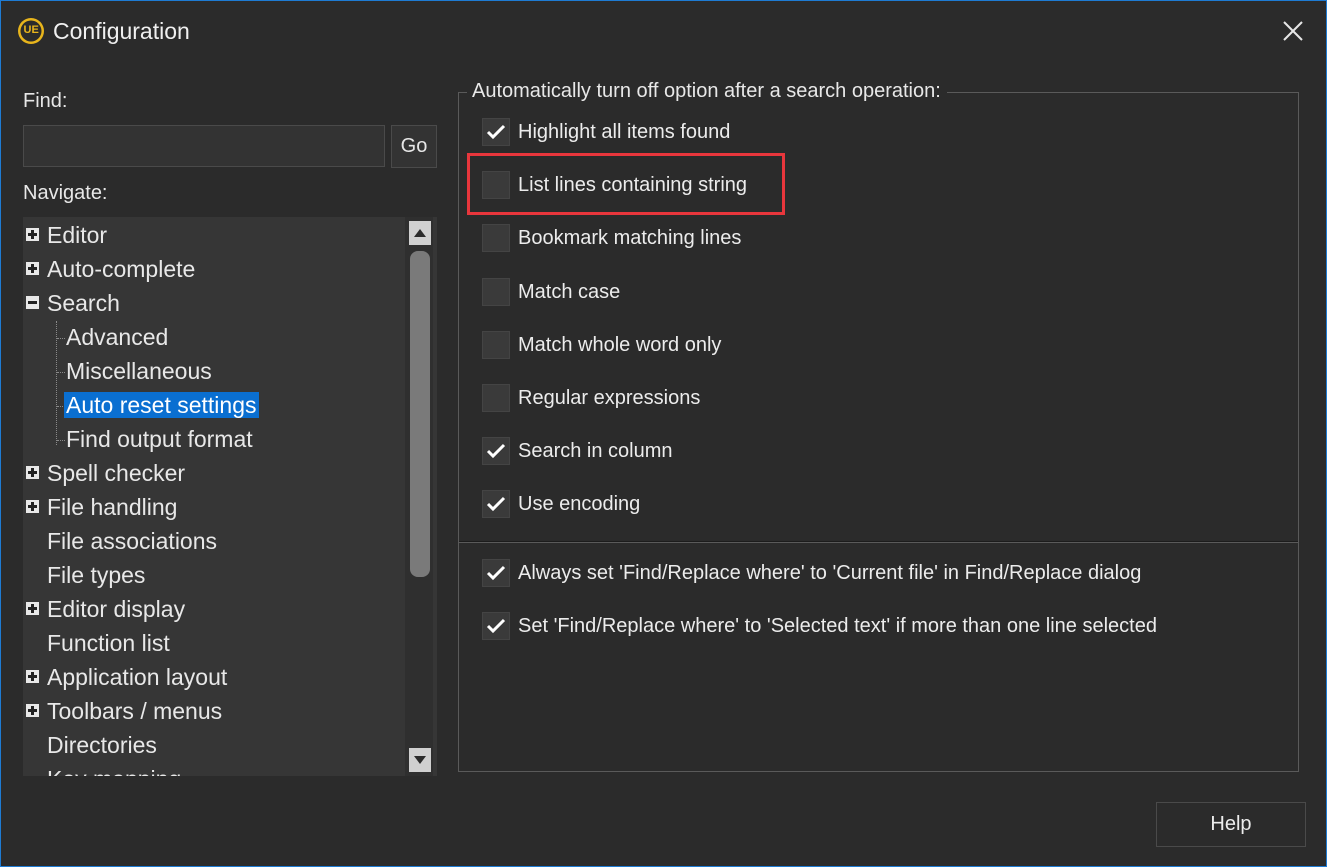 This screenshot has width=1327, height=867. Describe the element at coordinates (609, 397) in the screenshot. I see `option-label: Regular expressions` at that location.